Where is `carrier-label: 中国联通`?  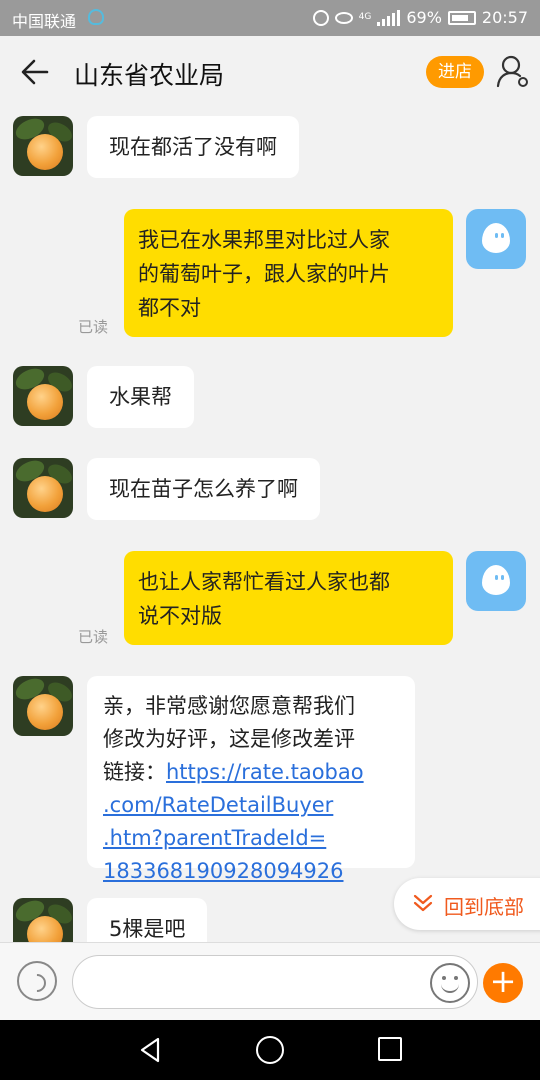
carrier-label: 中国联通 is located at coordinates (44, 21).